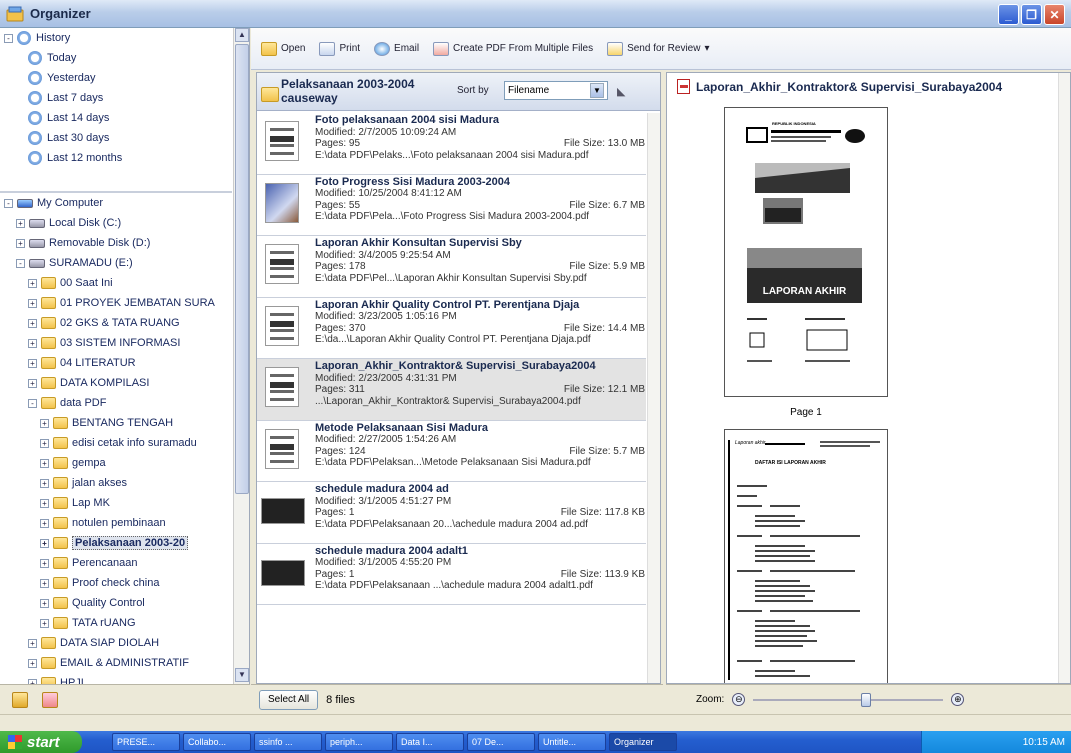 The width and height of the screenshot is (1071, 753). I want to click on history-item: Today, so click(116, 58).